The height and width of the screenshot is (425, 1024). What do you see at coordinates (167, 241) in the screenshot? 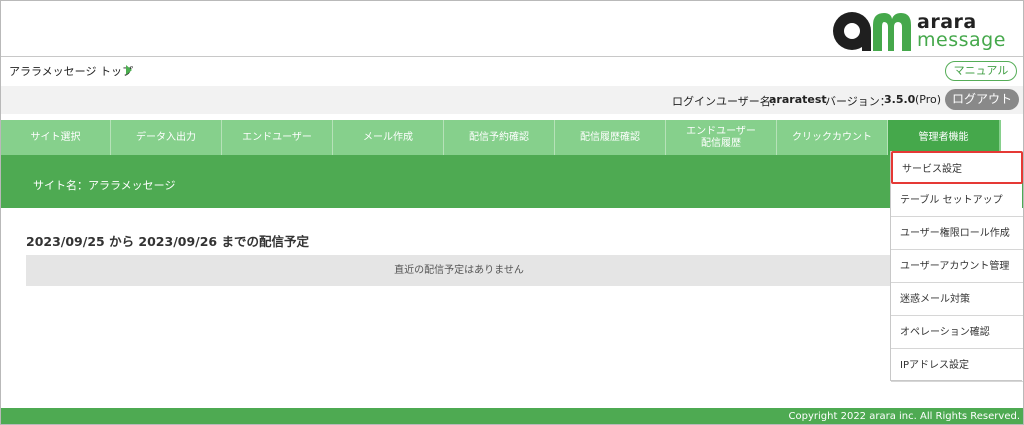
I see `schedule-title: 2023/09/25 から 2023/09/26 までの配信予定` at bounding box center [167, 241].